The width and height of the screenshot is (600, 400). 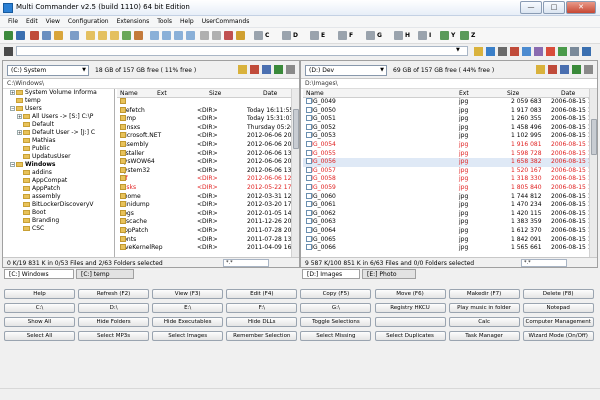 I want to click on tree-item: CSC, so click(x=58, y=229).